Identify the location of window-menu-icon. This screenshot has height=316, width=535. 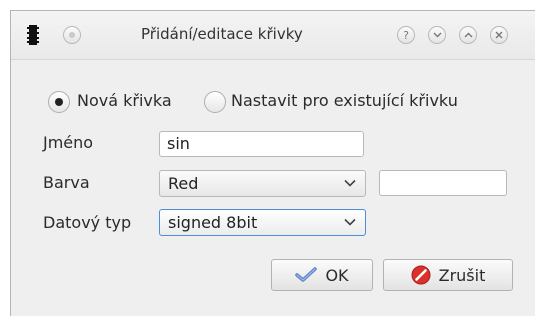
(72, 35).